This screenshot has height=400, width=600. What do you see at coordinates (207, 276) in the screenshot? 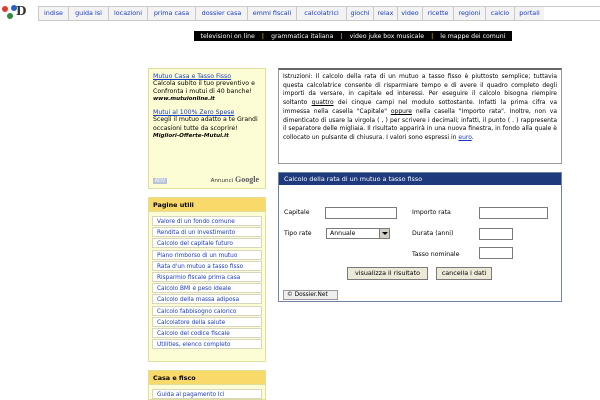
I see `pagine-utili-link: Risparmio fiscale prima casa` at bounding box center [207, 276].